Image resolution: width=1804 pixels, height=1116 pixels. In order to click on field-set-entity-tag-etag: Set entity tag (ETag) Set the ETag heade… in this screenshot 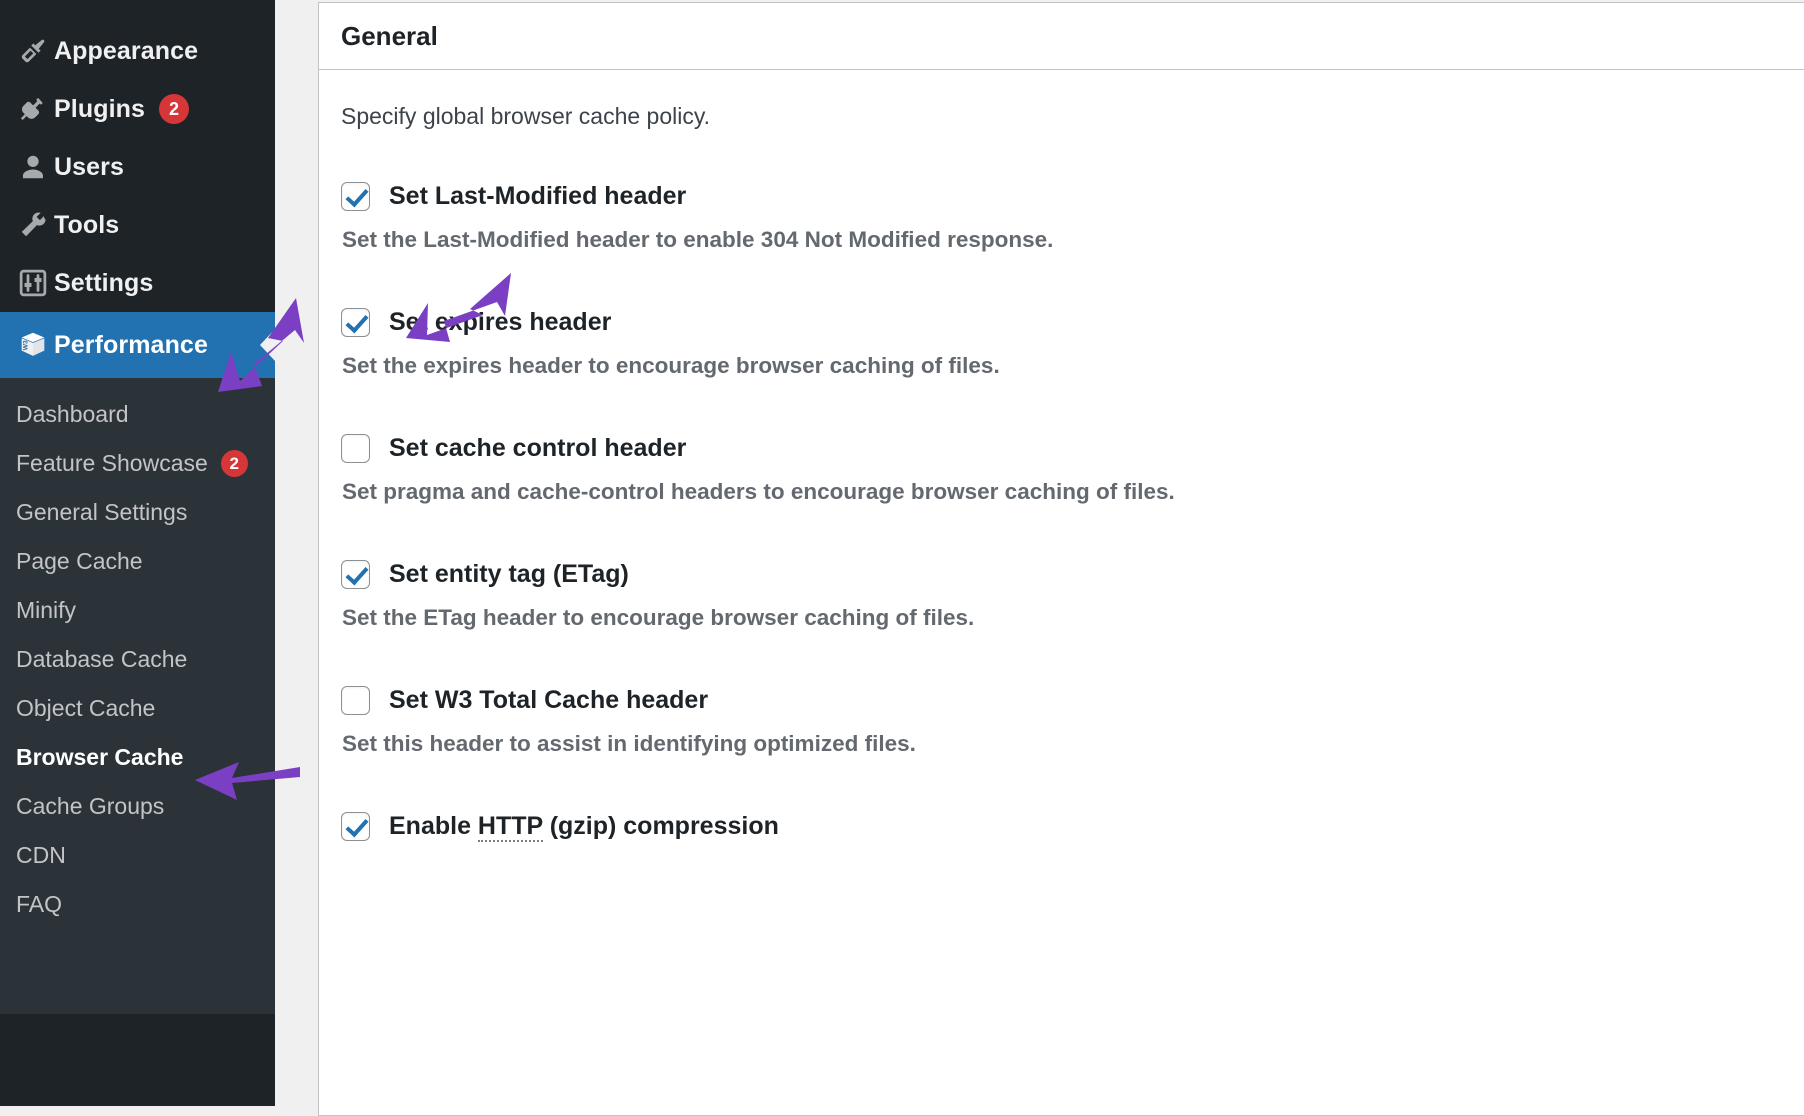, I will do `click(1061, 595)`.